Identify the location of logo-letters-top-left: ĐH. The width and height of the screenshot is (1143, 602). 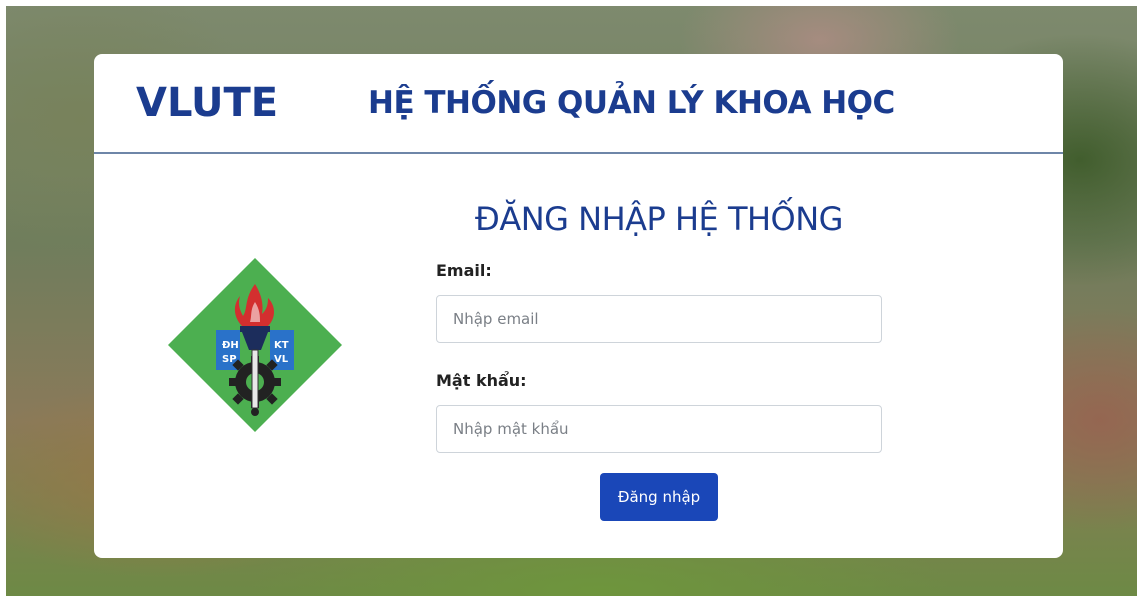
(230, 345).